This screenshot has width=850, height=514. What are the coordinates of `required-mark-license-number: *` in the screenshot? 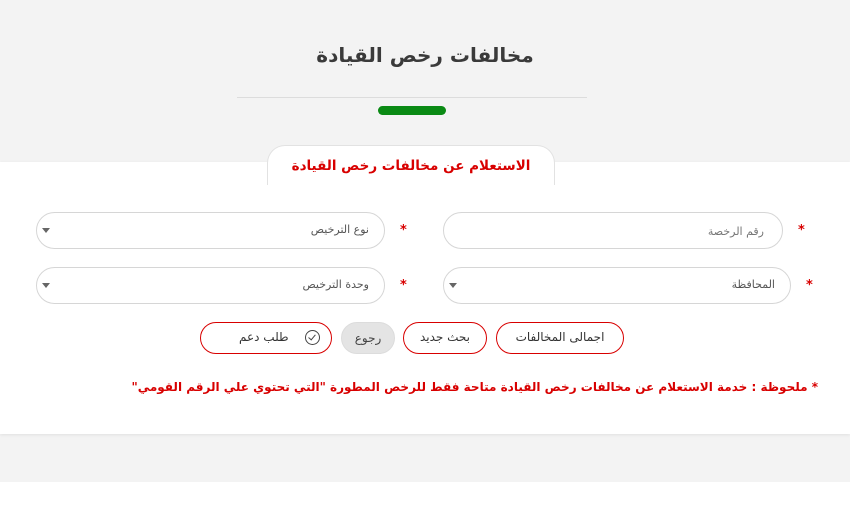 It's located at (801, 230).